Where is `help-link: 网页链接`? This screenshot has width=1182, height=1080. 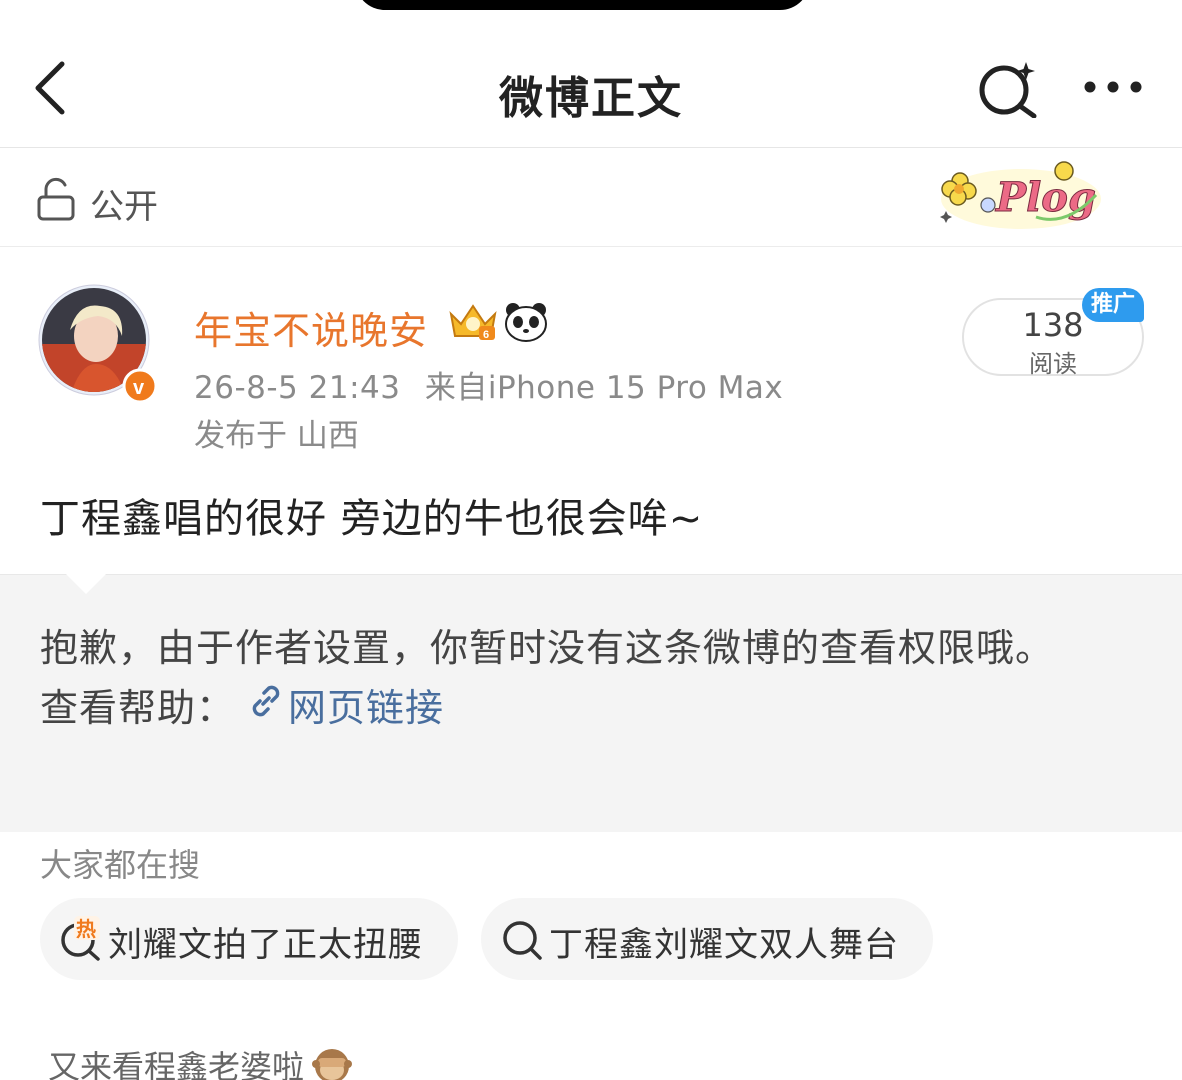
help-link: 网页链接 is located at coordinates (366, 704).